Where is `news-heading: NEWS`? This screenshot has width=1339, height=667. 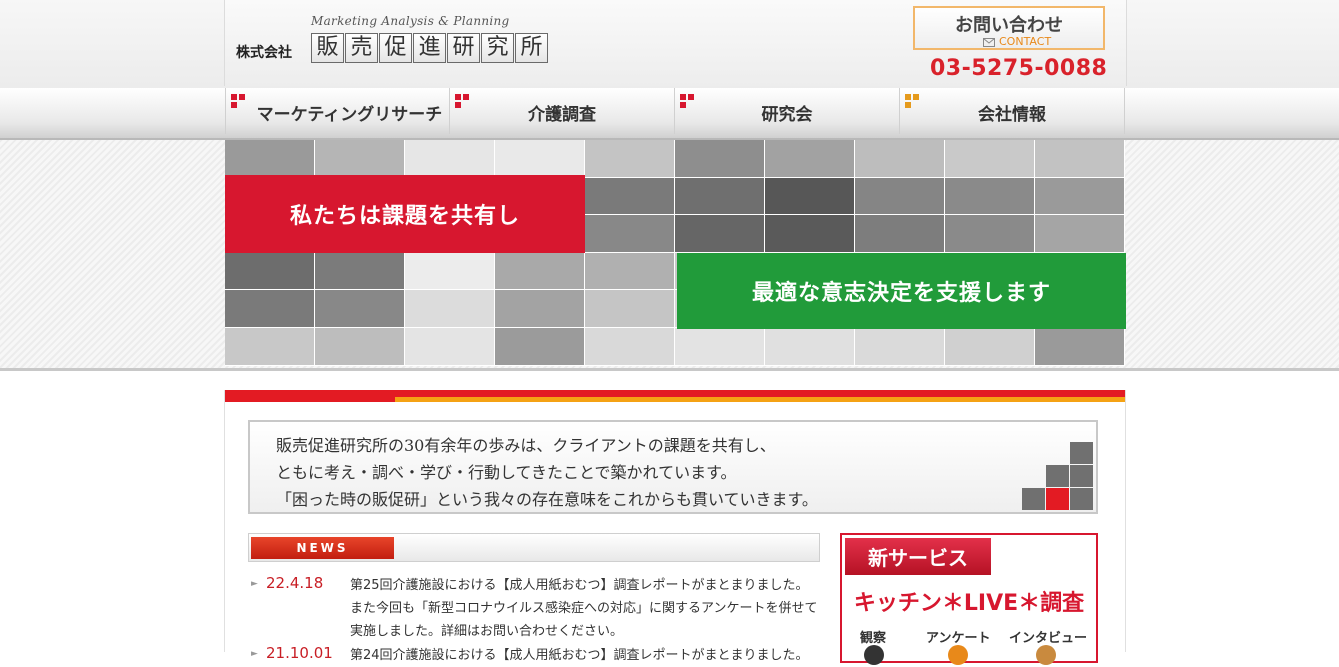
news-heading: NEWS is located at coordinates (322, 548).